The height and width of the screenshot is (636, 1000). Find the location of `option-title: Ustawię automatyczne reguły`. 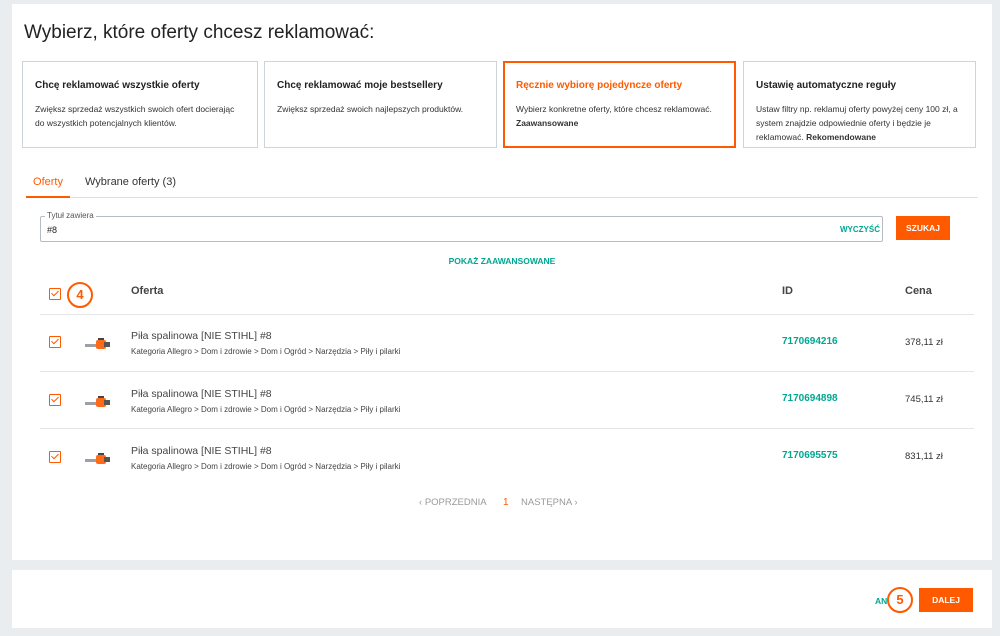

option-title: Ustawię automatyczne reguły is located at coordinates (826, 85).